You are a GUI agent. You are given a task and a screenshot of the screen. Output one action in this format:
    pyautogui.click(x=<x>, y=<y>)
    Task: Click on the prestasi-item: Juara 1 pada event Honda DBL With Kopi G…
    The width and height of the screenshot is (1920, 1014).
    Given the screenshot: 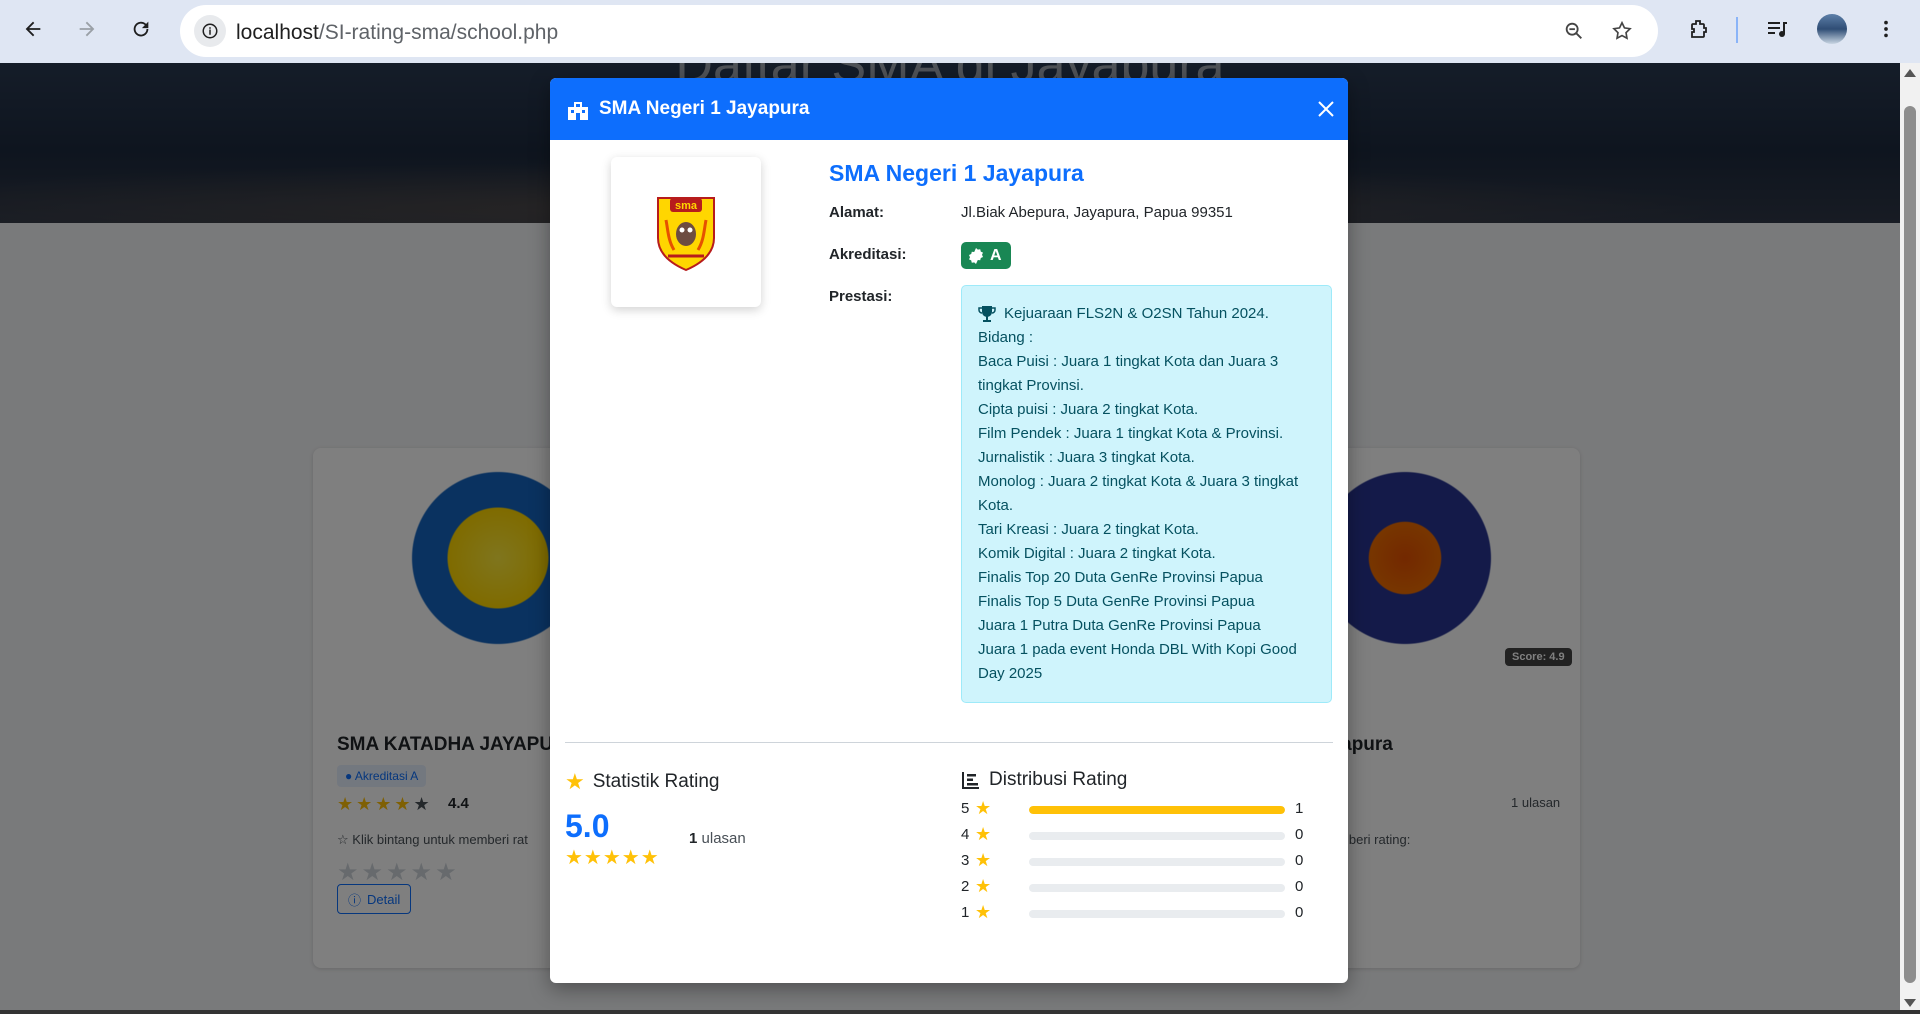 What is the action you would take?
    pyautogui.click(x=1137, y=661)
    